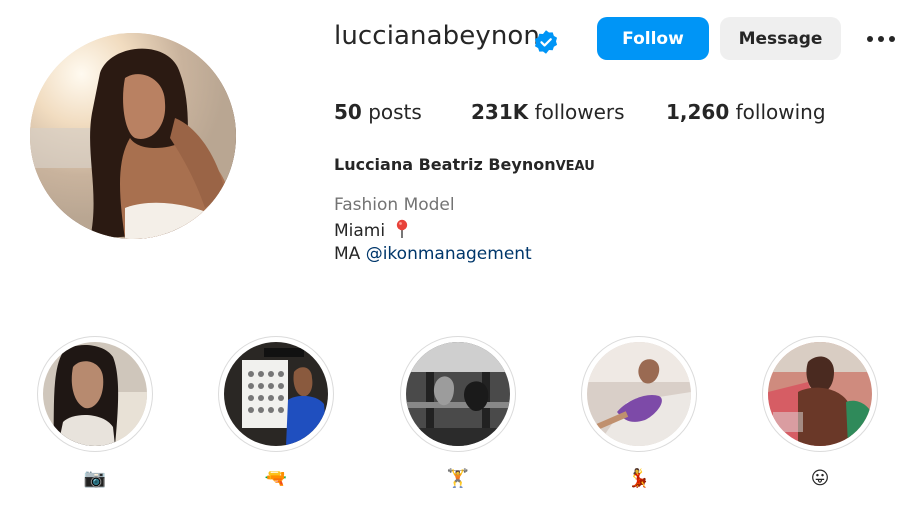  I want to click on profile-photo, so click(133, 136).